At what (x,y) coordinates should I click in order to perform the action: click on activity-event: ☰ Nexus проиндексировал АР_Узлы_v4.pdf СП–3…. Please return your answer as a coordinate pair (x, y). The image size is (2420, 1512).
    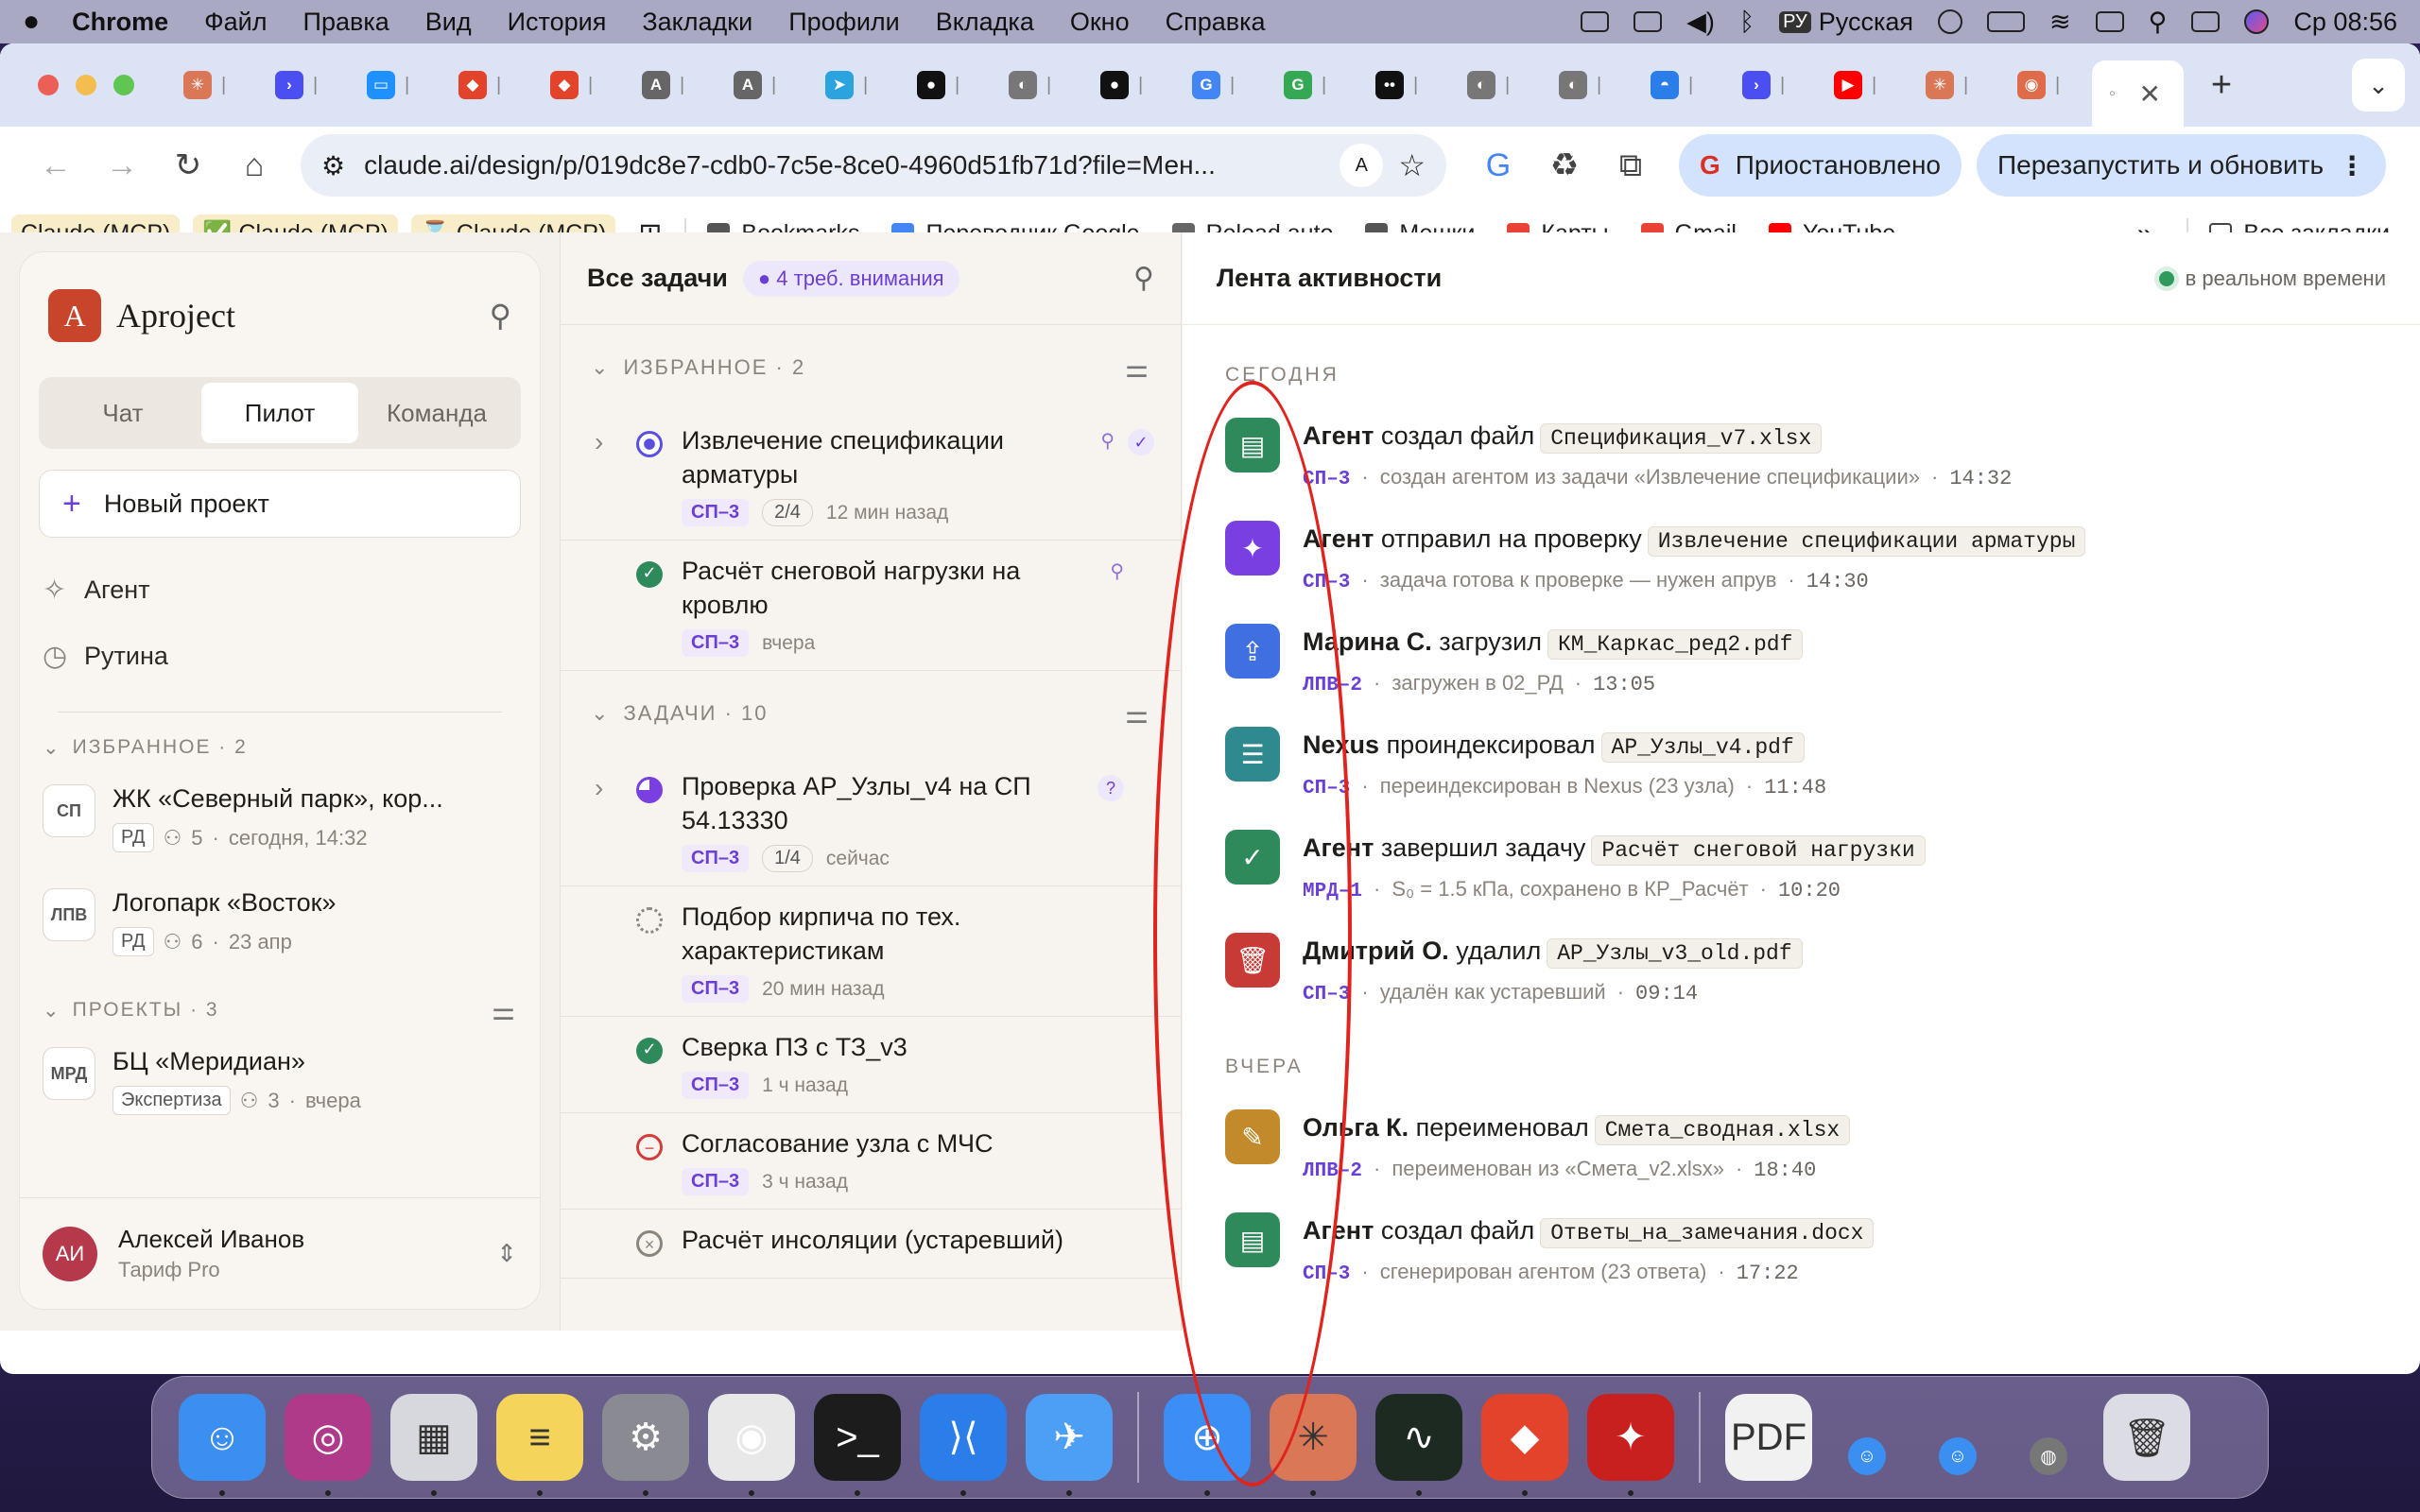
    Looking at the image, I should click on (1801, 772).